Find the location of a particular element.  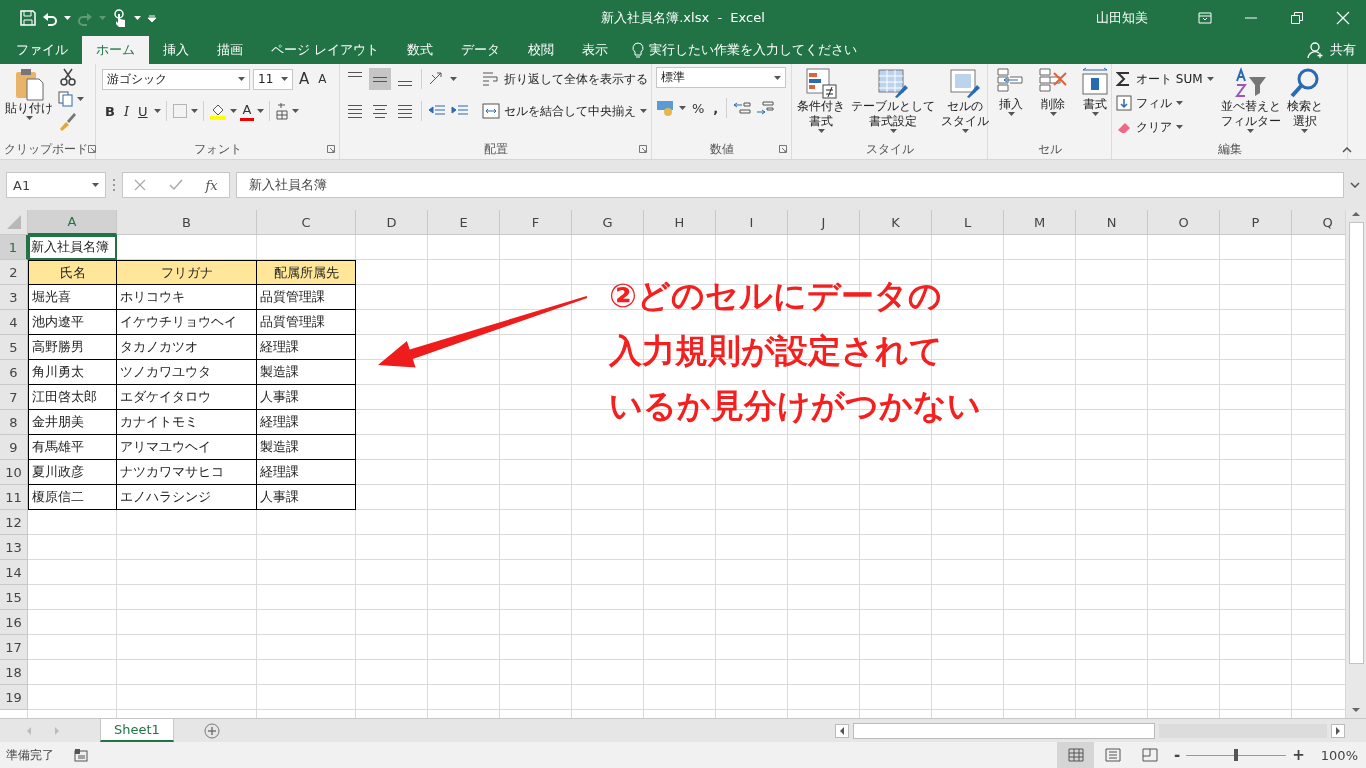

formula-field: 新入社員名簿 is located at coordinates (790, 185).